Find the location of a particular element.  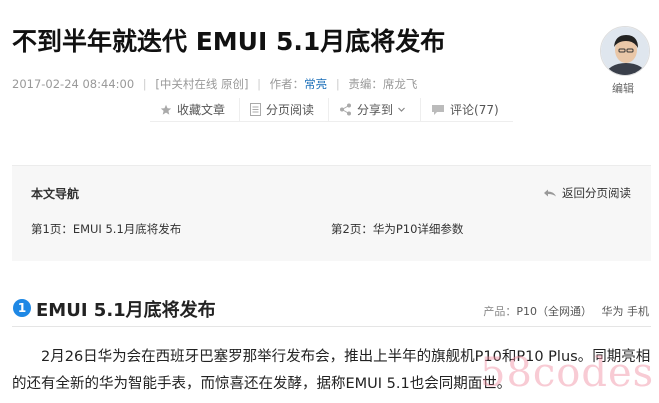

section-title: EMUI 5.1月底将发布 is located at coordinates (126, 310).